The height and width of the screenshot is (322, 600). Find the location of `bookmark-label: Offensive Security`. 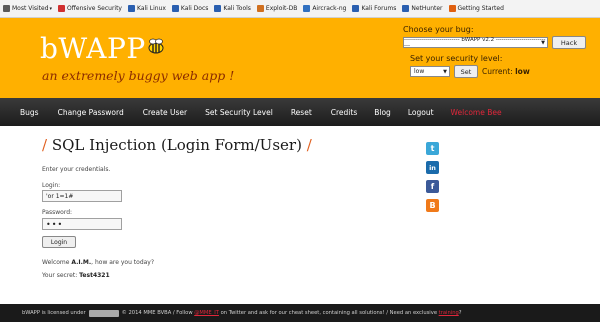

bookmark-label: Offensive Security is located at coordinates (94, 8).